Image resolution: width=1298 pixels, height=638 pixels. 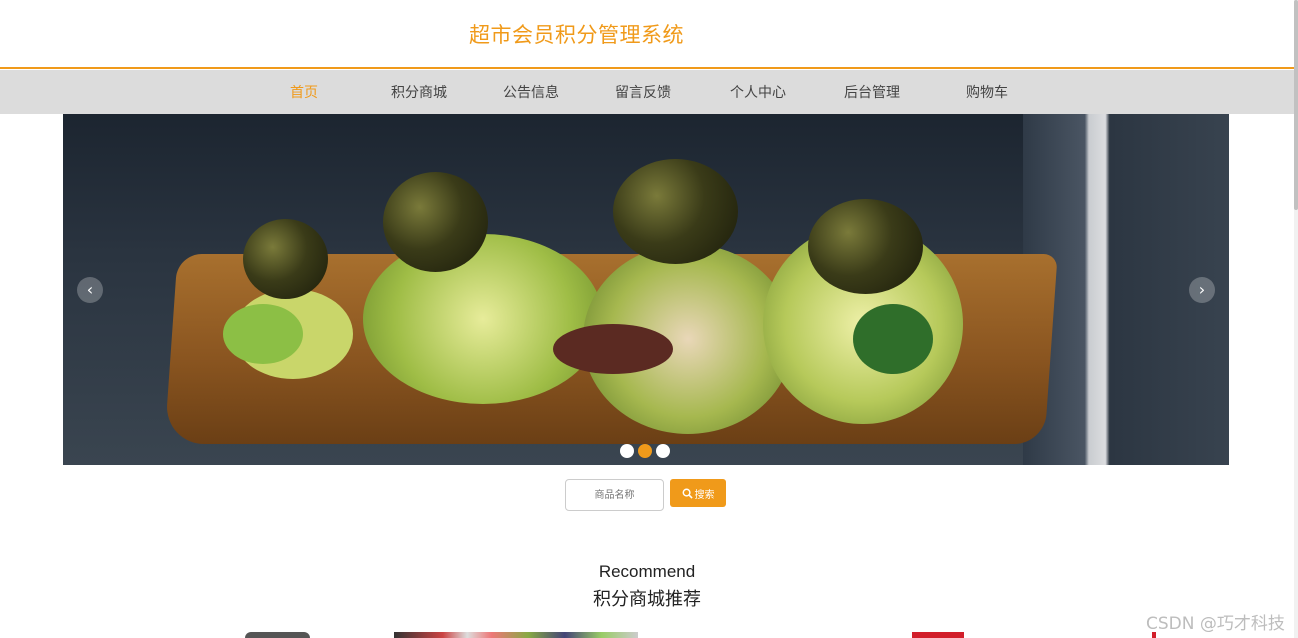 I want to click on watermark: CSDN @巧才科技, so click(x=1215, y=624).